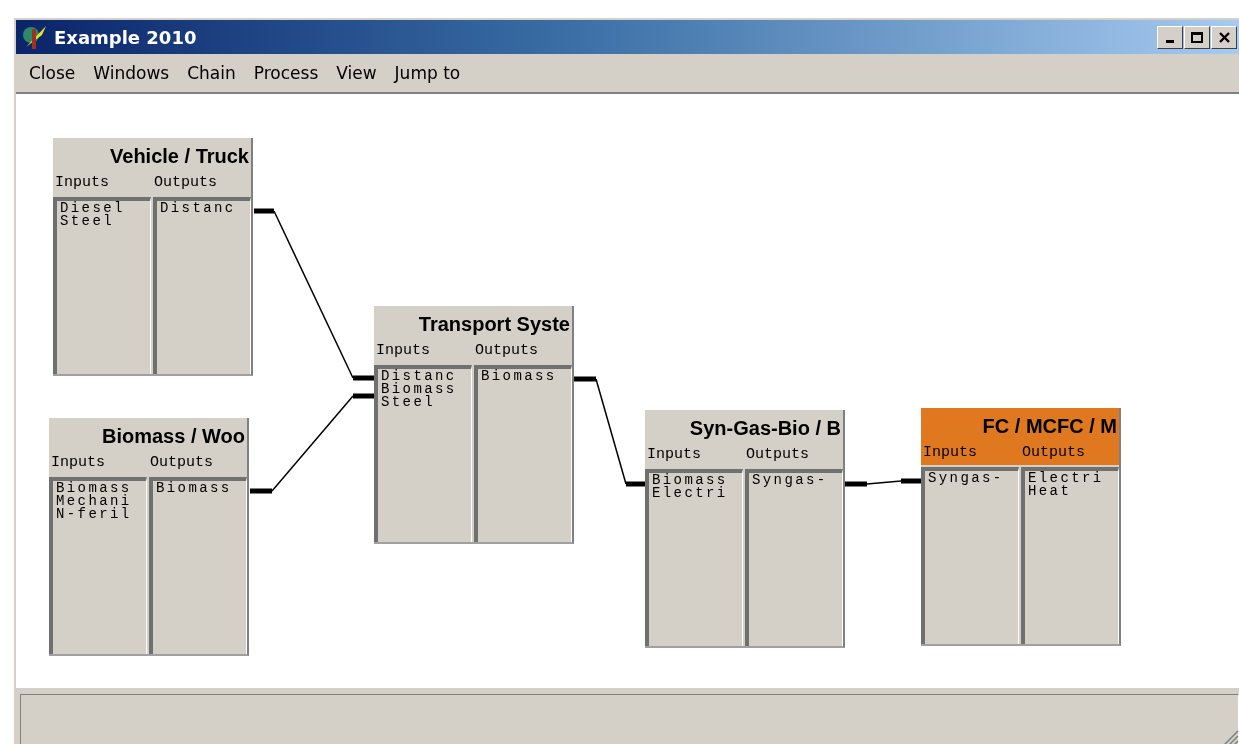  I want to click on close-button, so click(1224, 37).